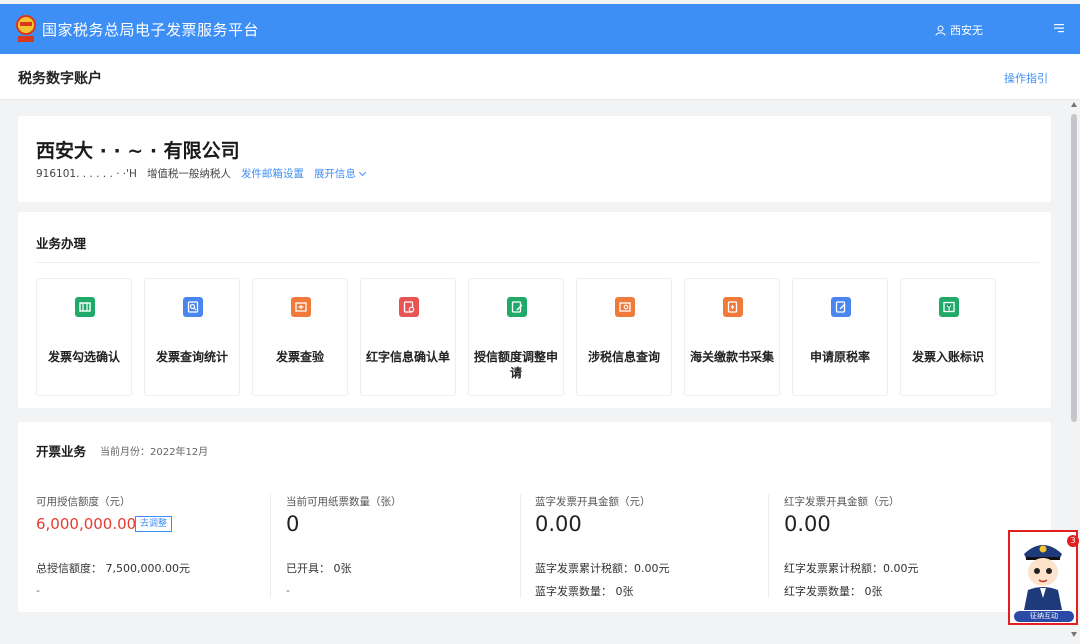 This screenshot has width=1080, height=644. I want to click on tile-credit-adjust: 授信额度调整申请, so click(516, 337).